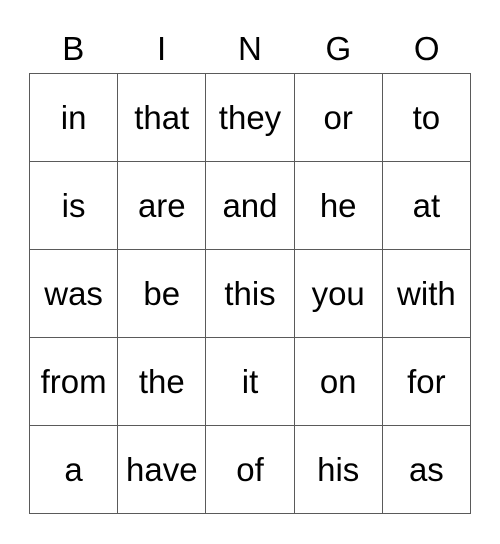 This screenshot has height=544, width=500. Describe the element at coordinates (74, 206) in the screenshot. I see `bingo-cell: is` at that location.